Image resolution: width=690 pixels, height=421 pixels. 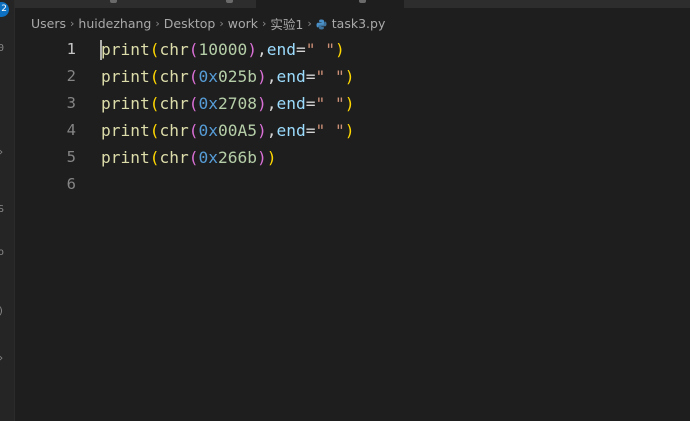 What do you see at coordinates (71, 184) in the screenshot?
I see `line-number: 6` at bounding box center [71, 184].